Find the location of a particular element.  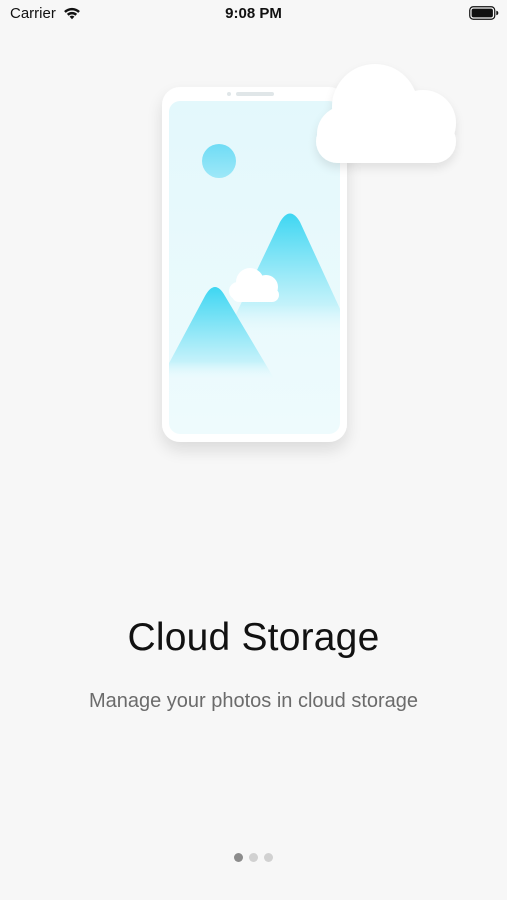

sun-icon is located at coordinates (219, 161).